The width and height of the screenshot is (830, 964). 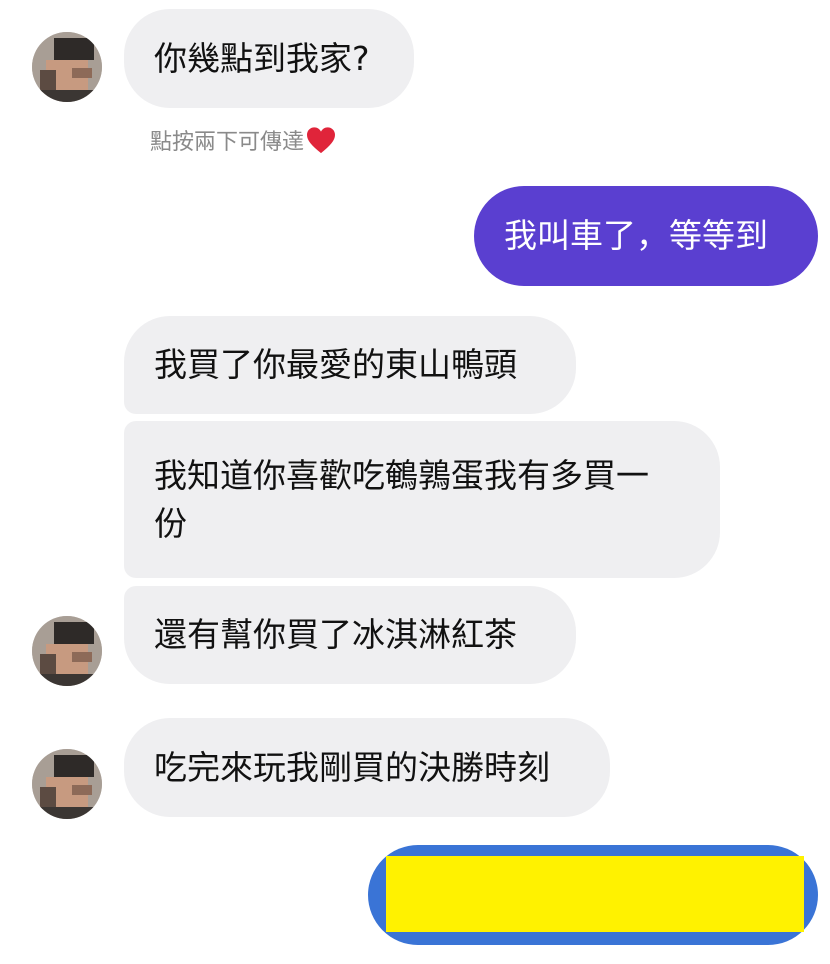 I want to click on double-tap-reaction-hint: 點按兩下可傳達, so click(x=243, y=140).